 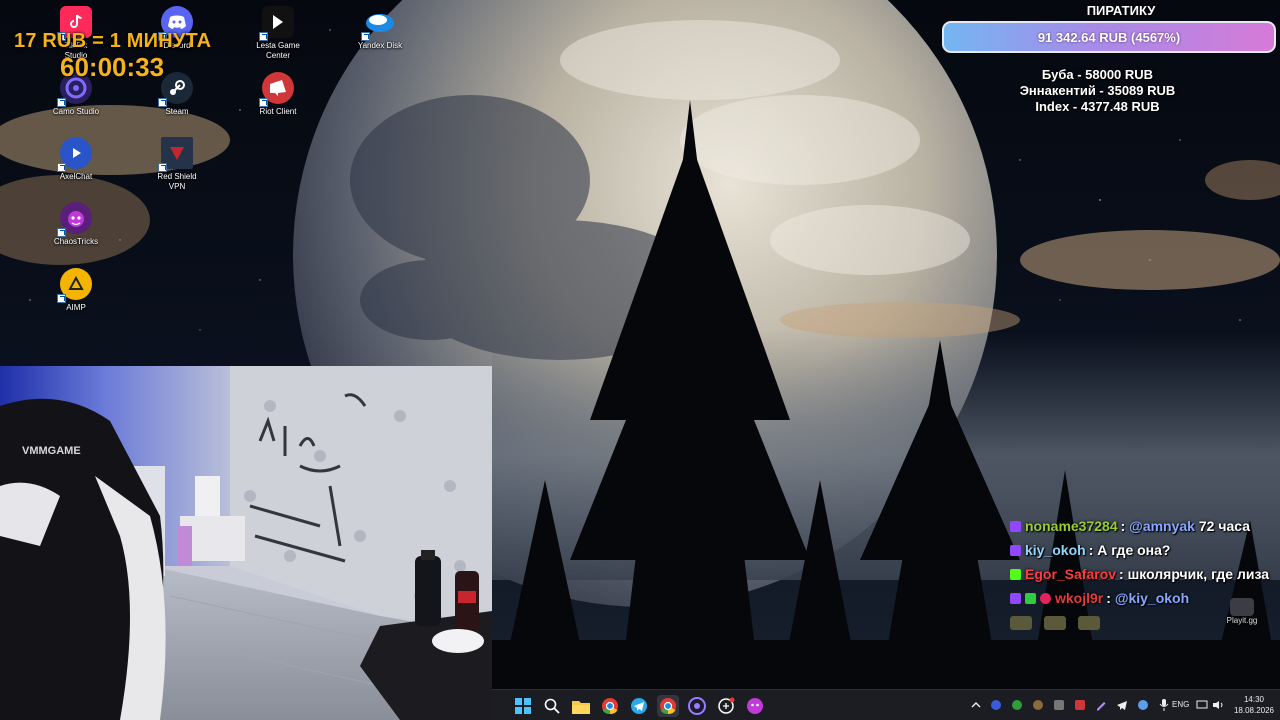 What do you see at coordinates (610, 706) in the screenshot?
I see `chrome-icon` at bounding box center [610, 706].